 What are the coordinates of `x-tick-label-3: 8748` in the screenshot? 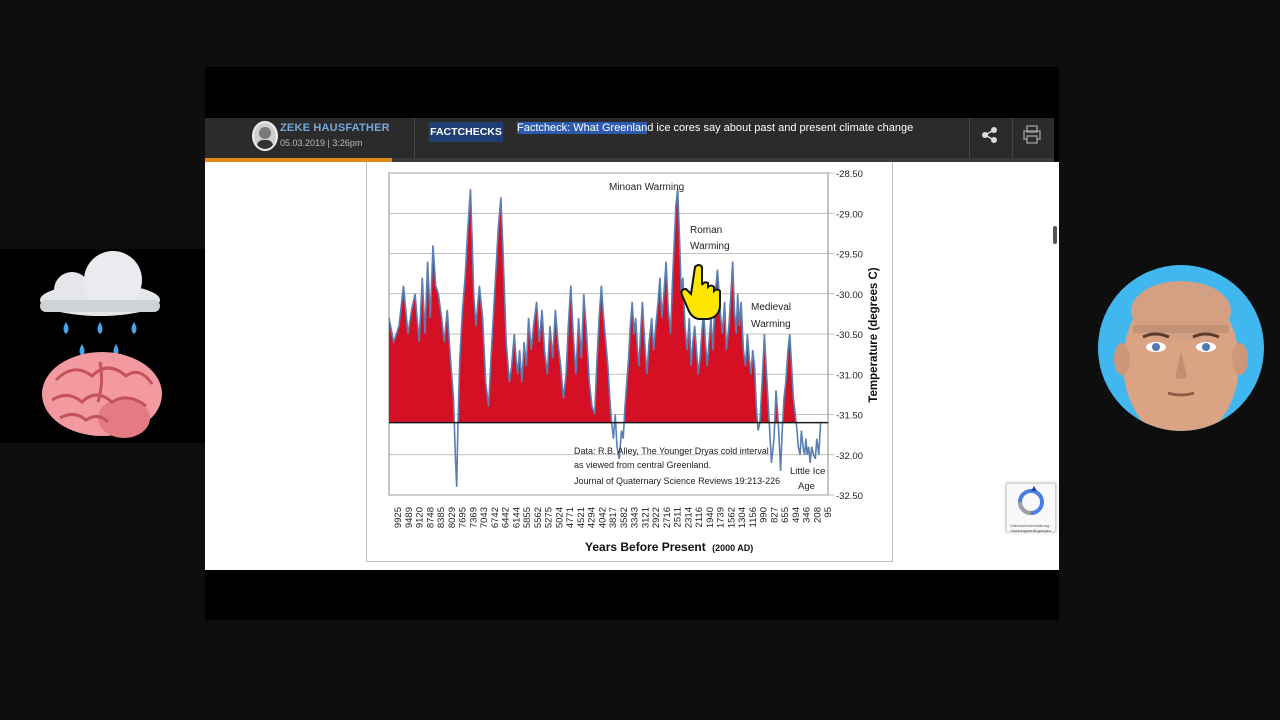 It's located at (430, 517).